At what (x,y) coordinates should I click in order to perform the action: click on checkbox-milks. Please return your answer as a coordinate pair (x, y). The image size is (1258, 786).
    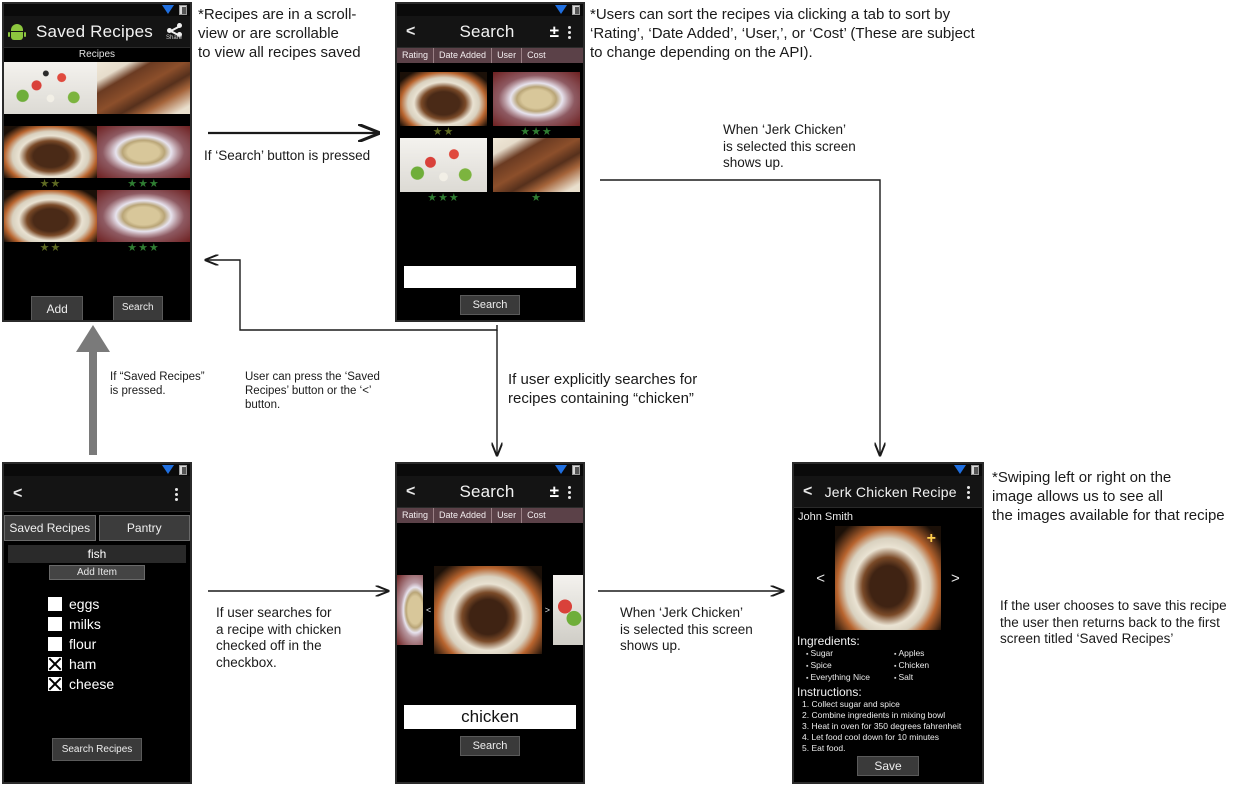
    Looking at the image, I should click on (55, 624).